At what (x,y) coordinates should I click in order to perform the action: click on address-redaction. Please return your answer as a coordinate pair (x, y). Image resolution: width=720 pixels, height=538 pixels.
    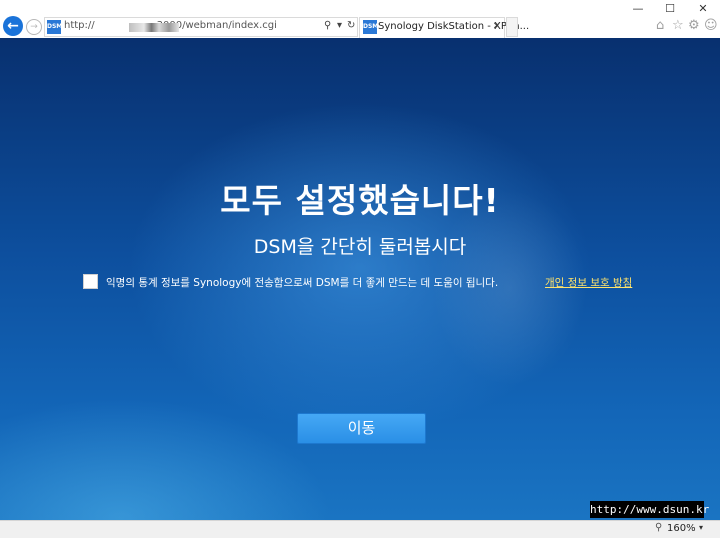
    Looking at the image, I should click on (154, 27).